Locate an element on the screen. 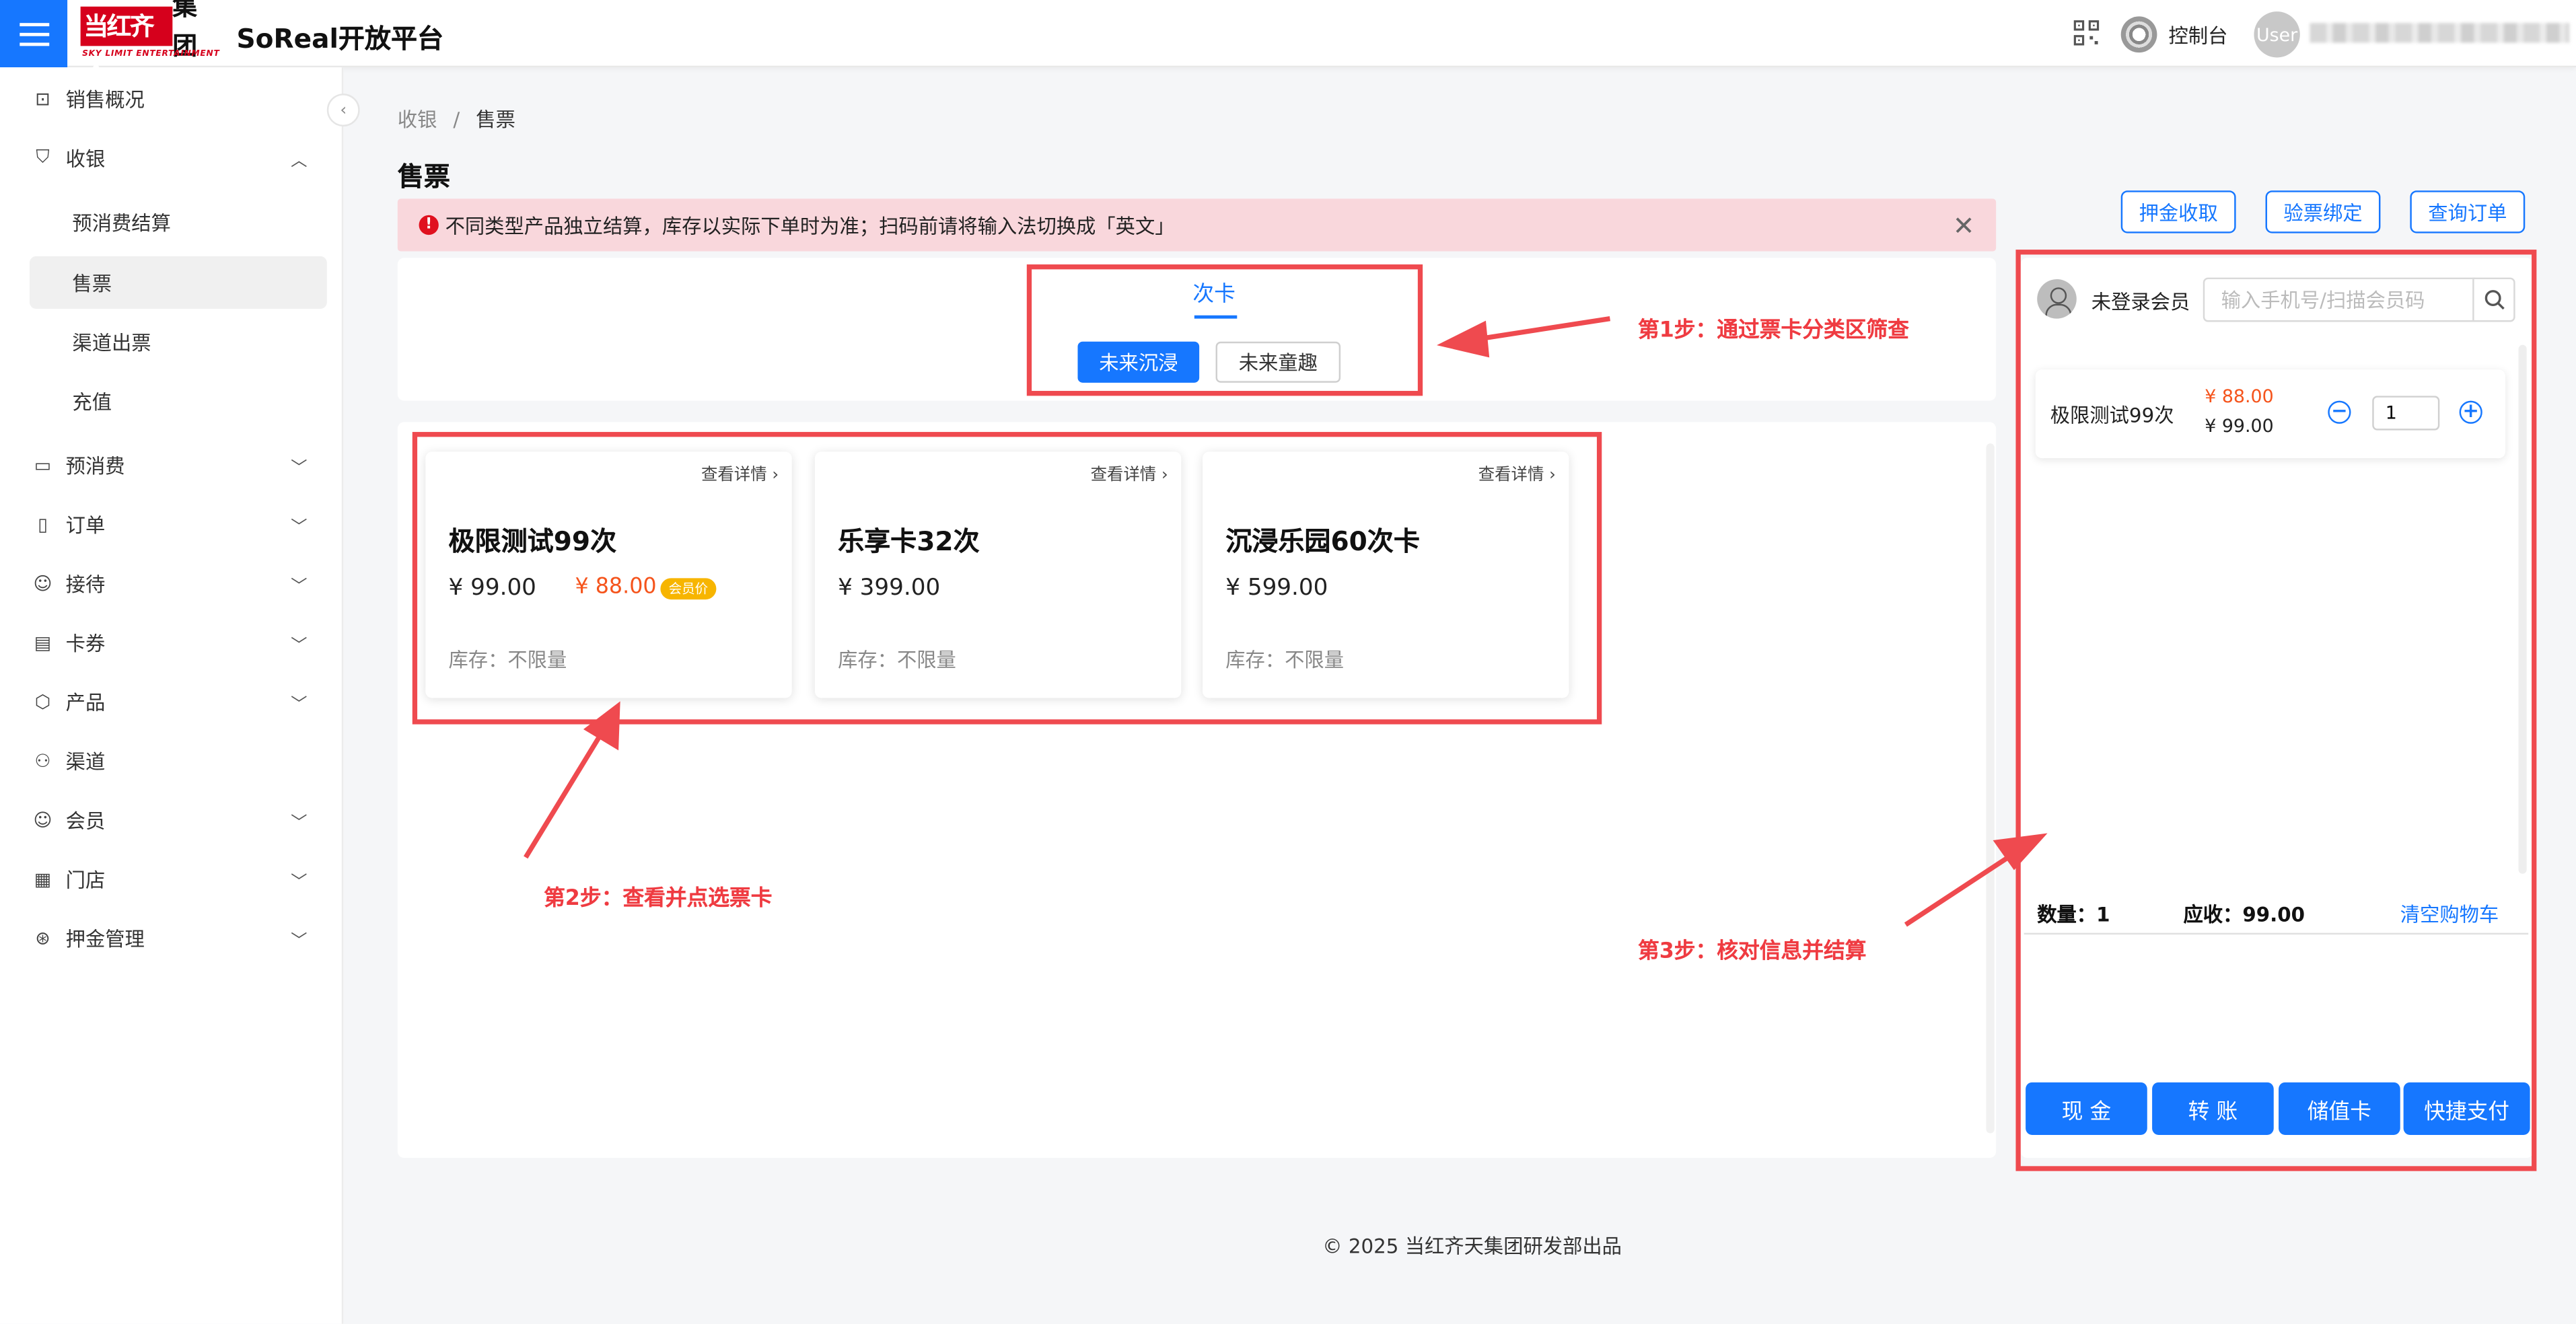 This screenshot has width=2576, height=1324. console-icon is located at coordinates (2138, 34).